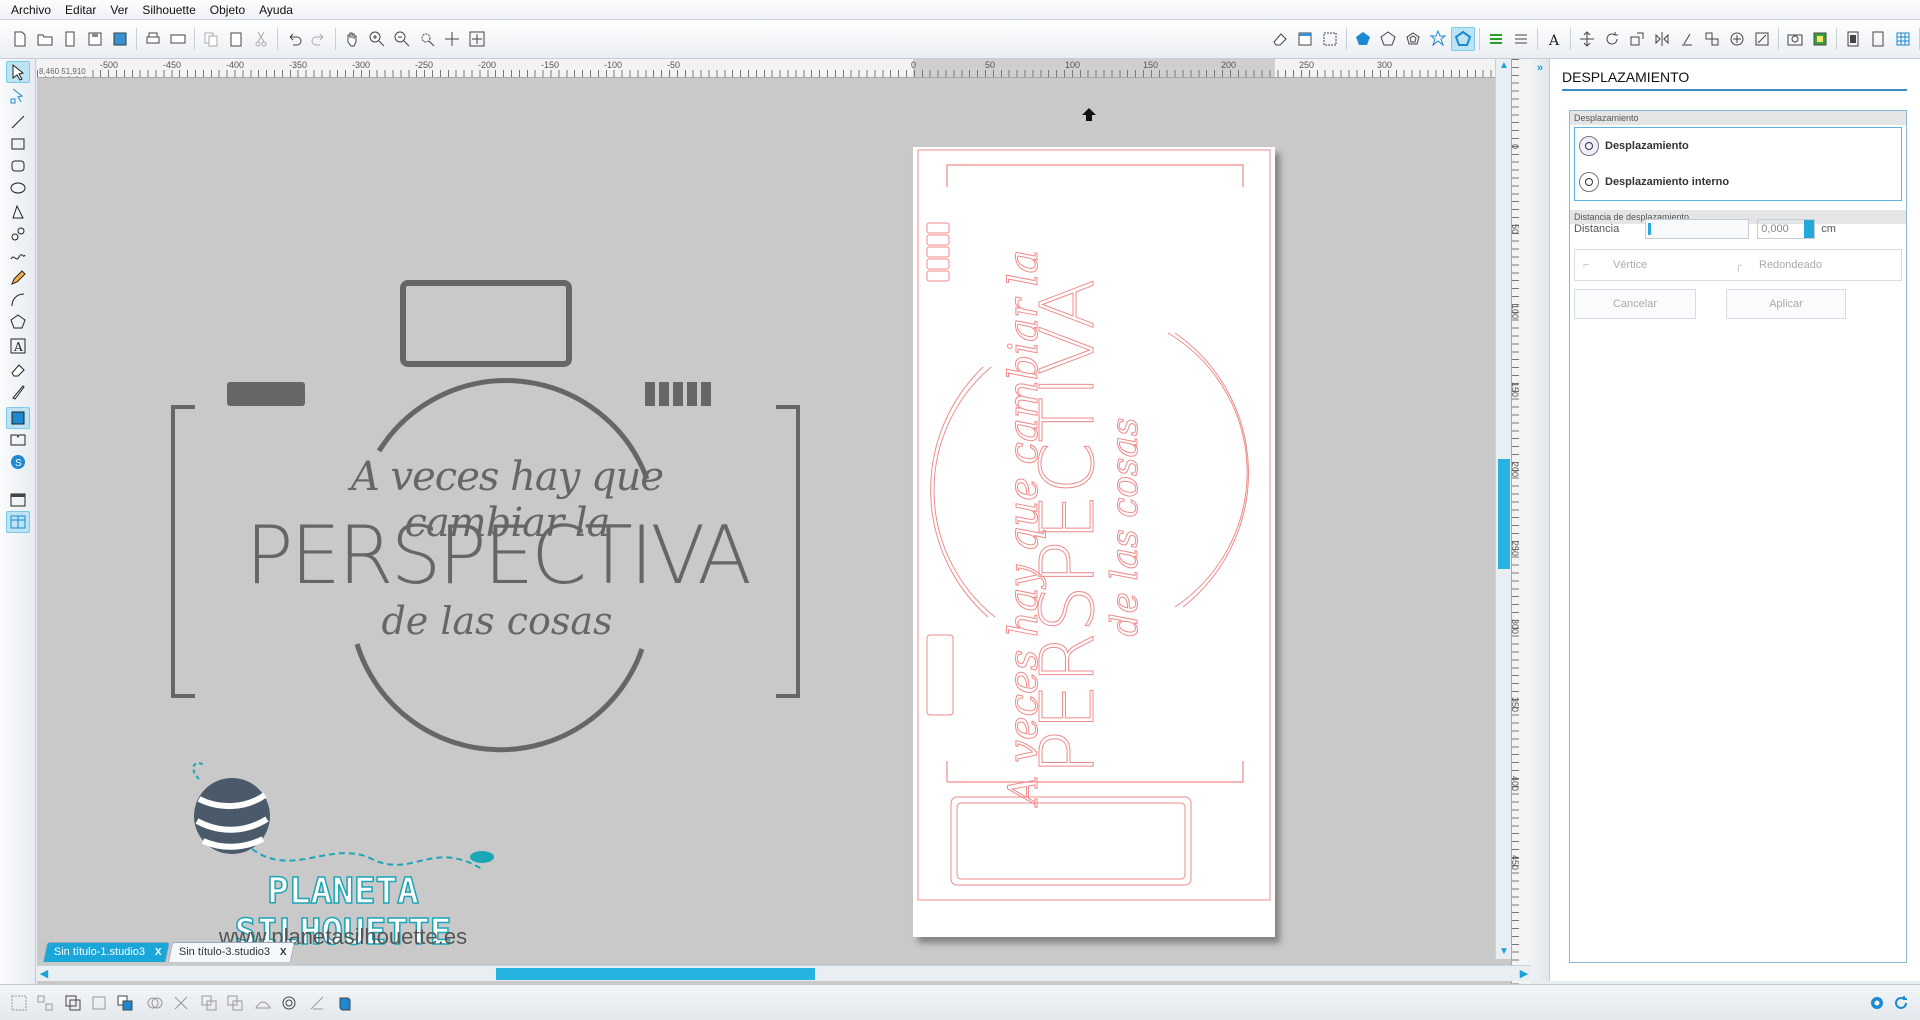 This screenshot has height=1020, width=1920. What do you see at coordinates (1504, 514) in the screenshot?
I see `vertical-scroll-thumb` at bounding box center [1504, 514].